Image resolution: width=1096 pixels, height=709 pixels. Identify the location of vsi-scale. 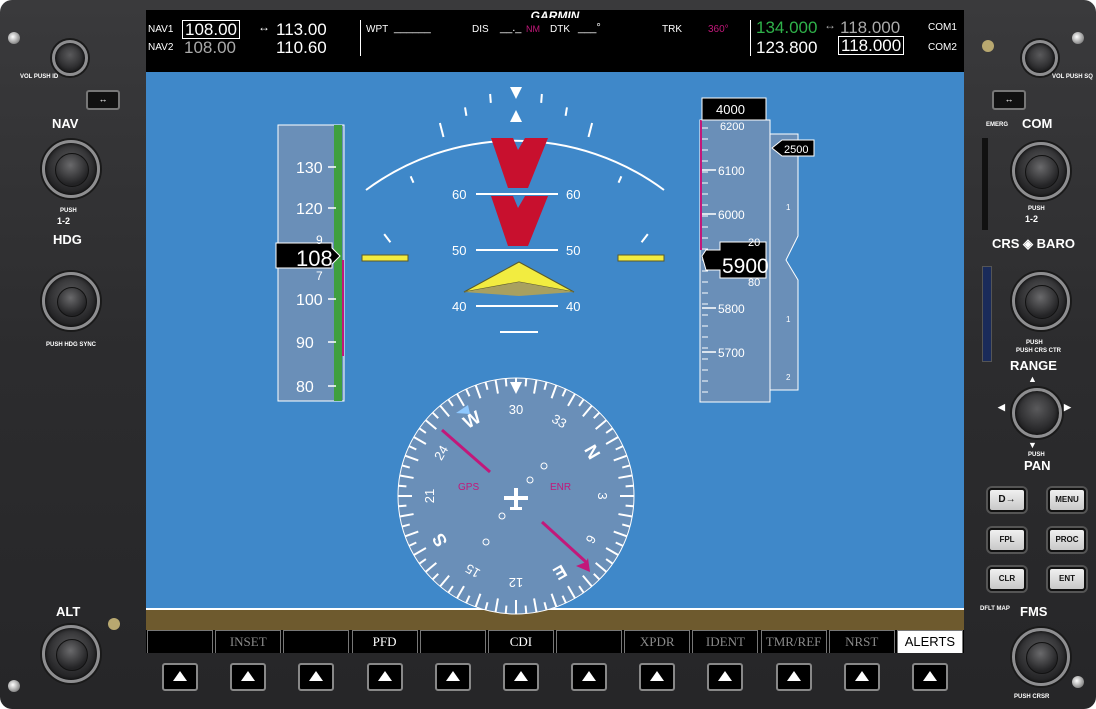
(784, 262).